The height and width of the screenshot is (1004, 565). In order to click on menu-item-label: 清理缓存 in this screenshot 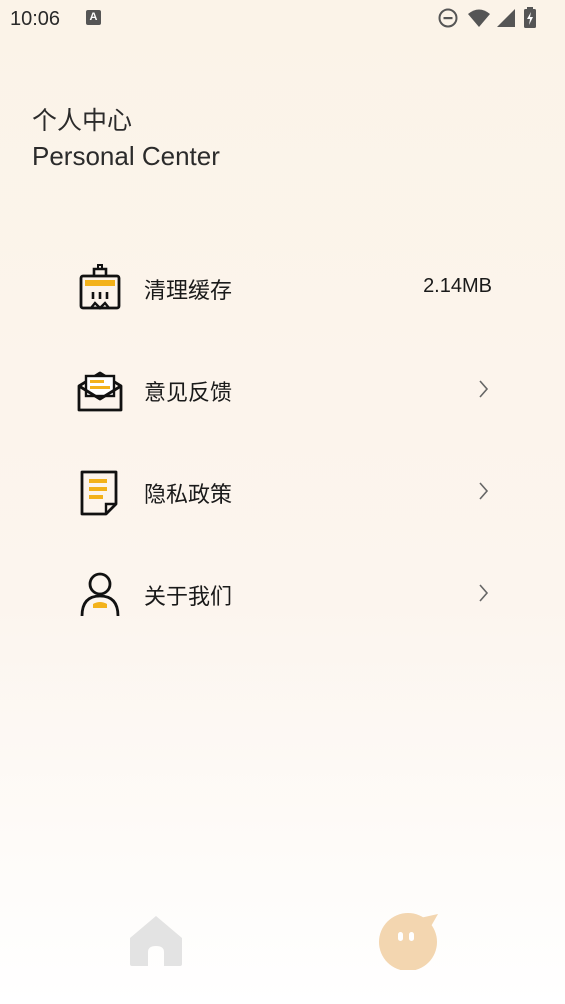, I will do `click(188, 291)`.